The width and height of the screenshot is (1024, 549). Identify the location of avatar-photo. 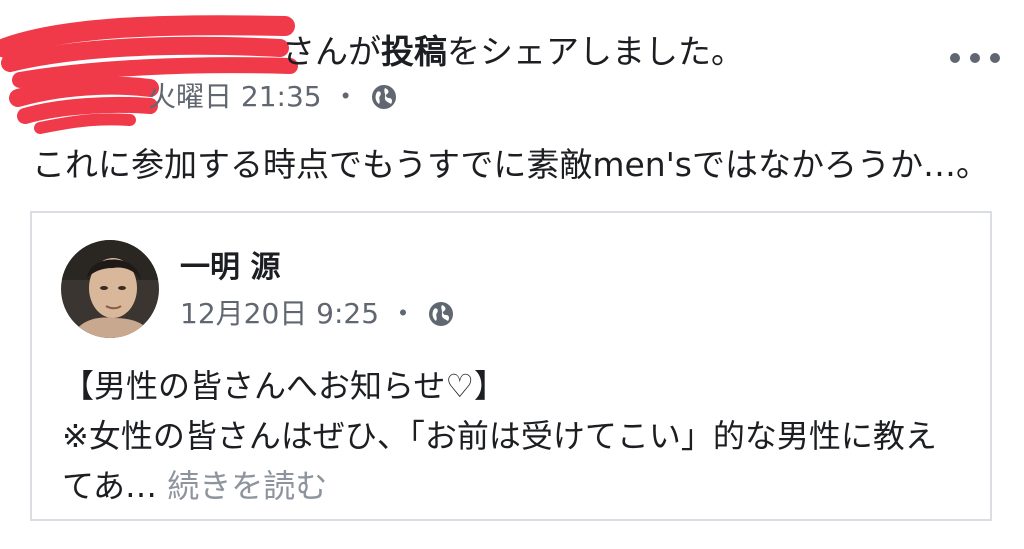
(110, 289).